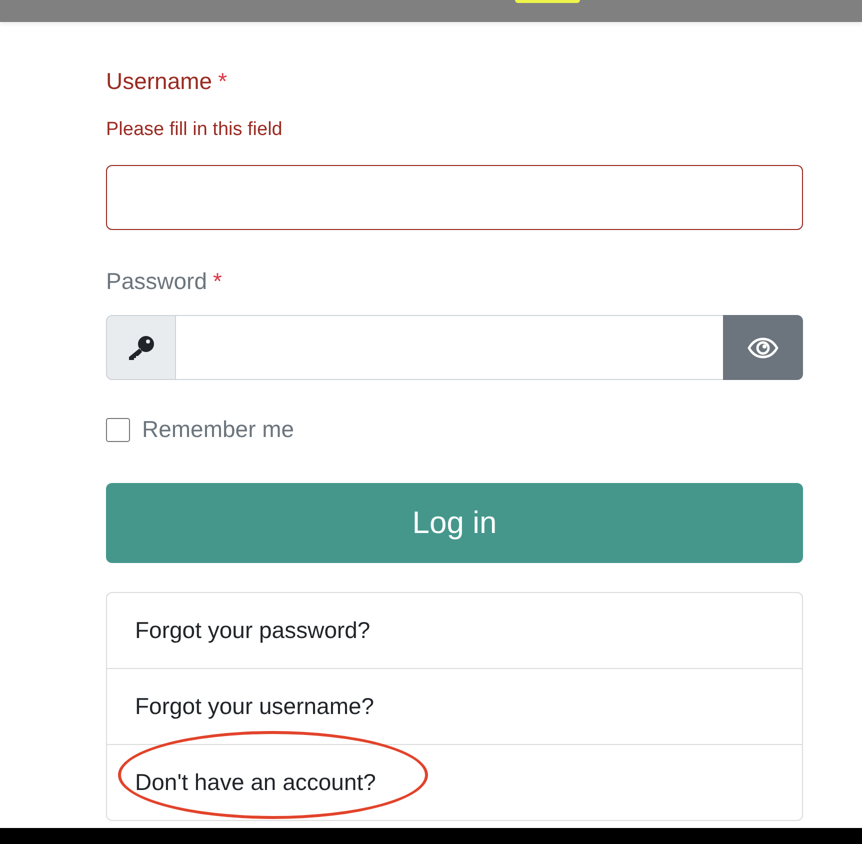 Image resolution: width=862 pixels, height=844 pixels. Describe the element at coordinates (159, 81) in the screenshot. I see `field-label: Username` at that location.